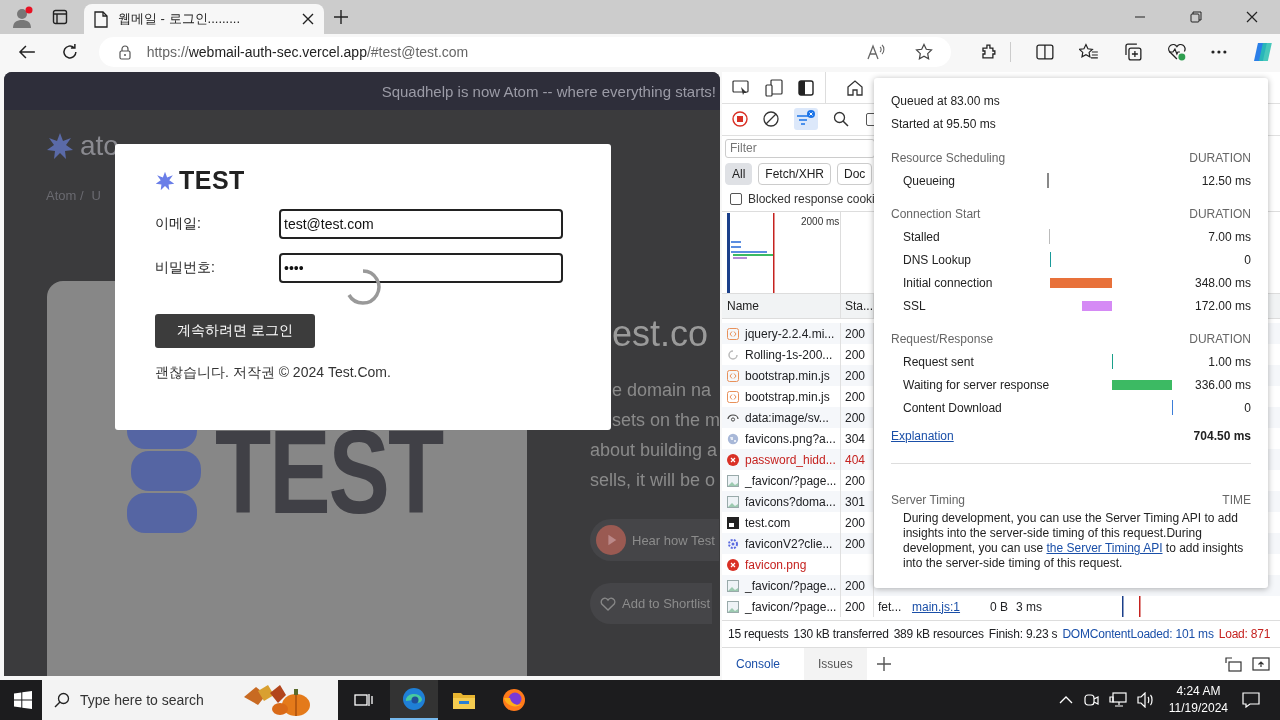  I want to click on profile-icon, so click(23, 17).